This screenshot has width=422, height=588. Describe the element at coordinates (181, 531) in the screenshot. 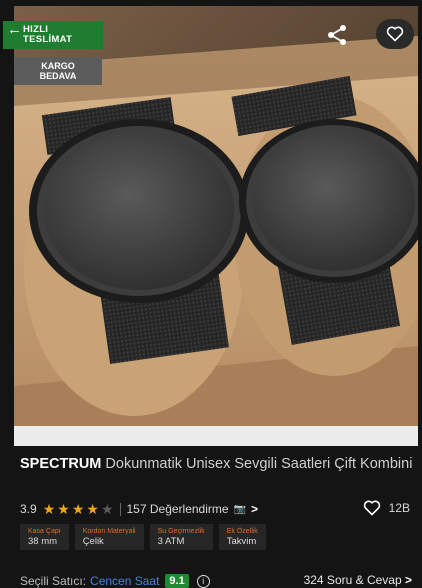

I see `spec-key: Su Geçirmezlik` at that location.